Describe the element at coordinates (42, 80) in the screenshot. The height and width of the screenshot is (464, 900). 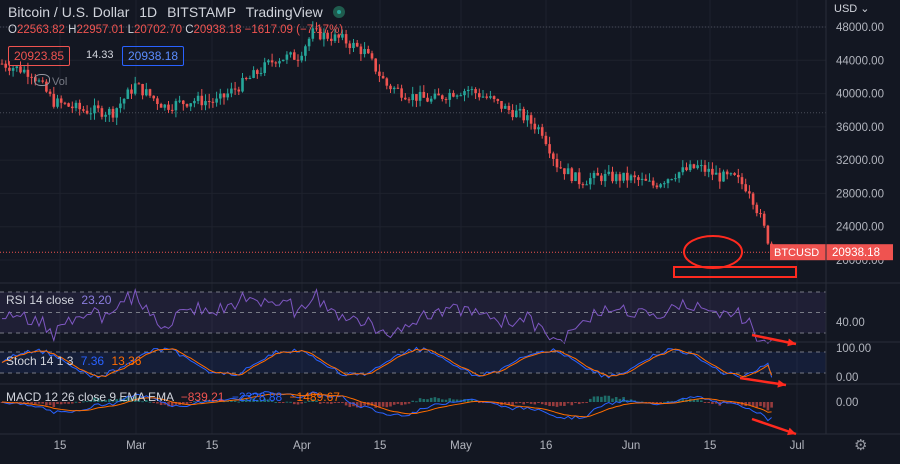
I see `eye-off-icon` at that location.